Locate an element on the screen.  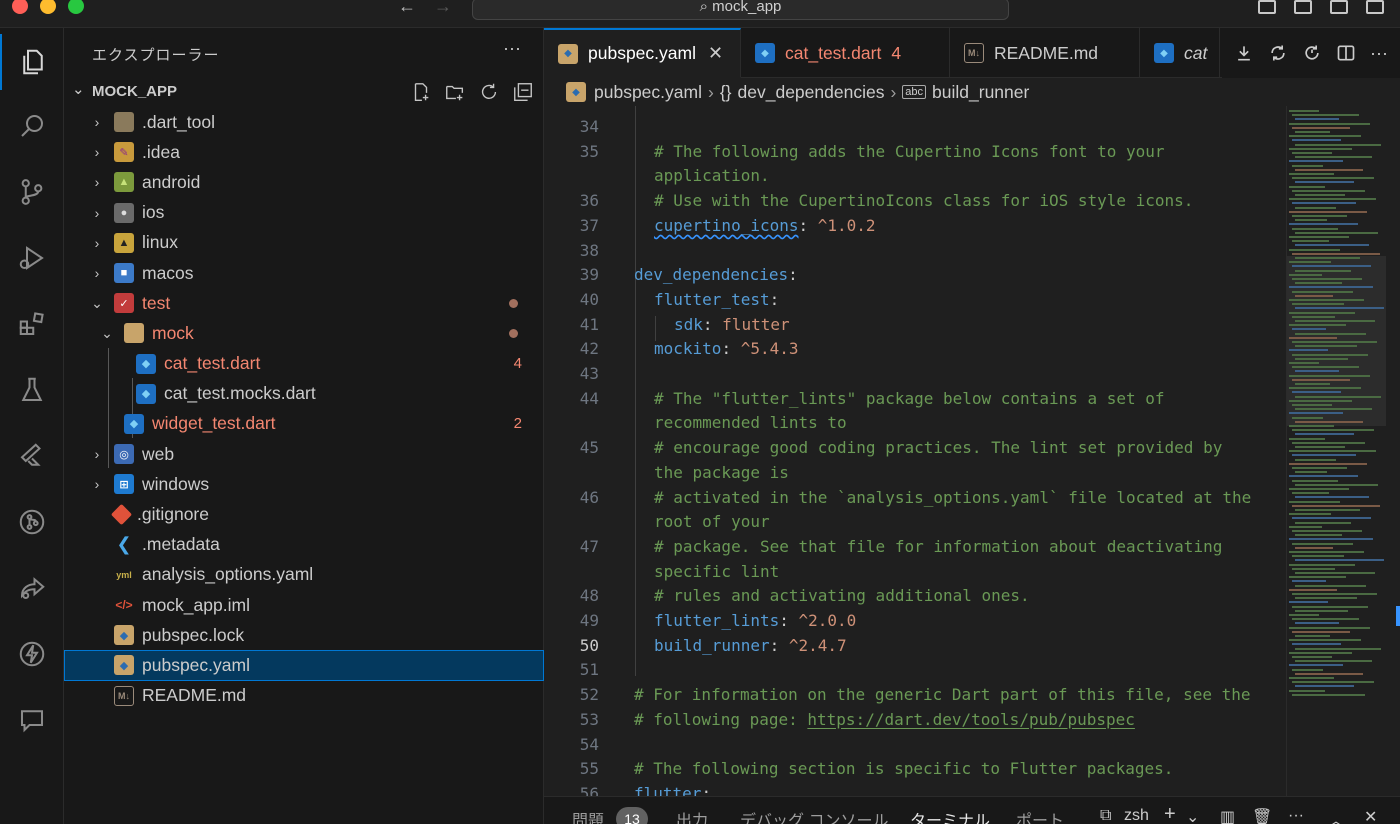
code-line: application. is located at coordinates (915, 176).